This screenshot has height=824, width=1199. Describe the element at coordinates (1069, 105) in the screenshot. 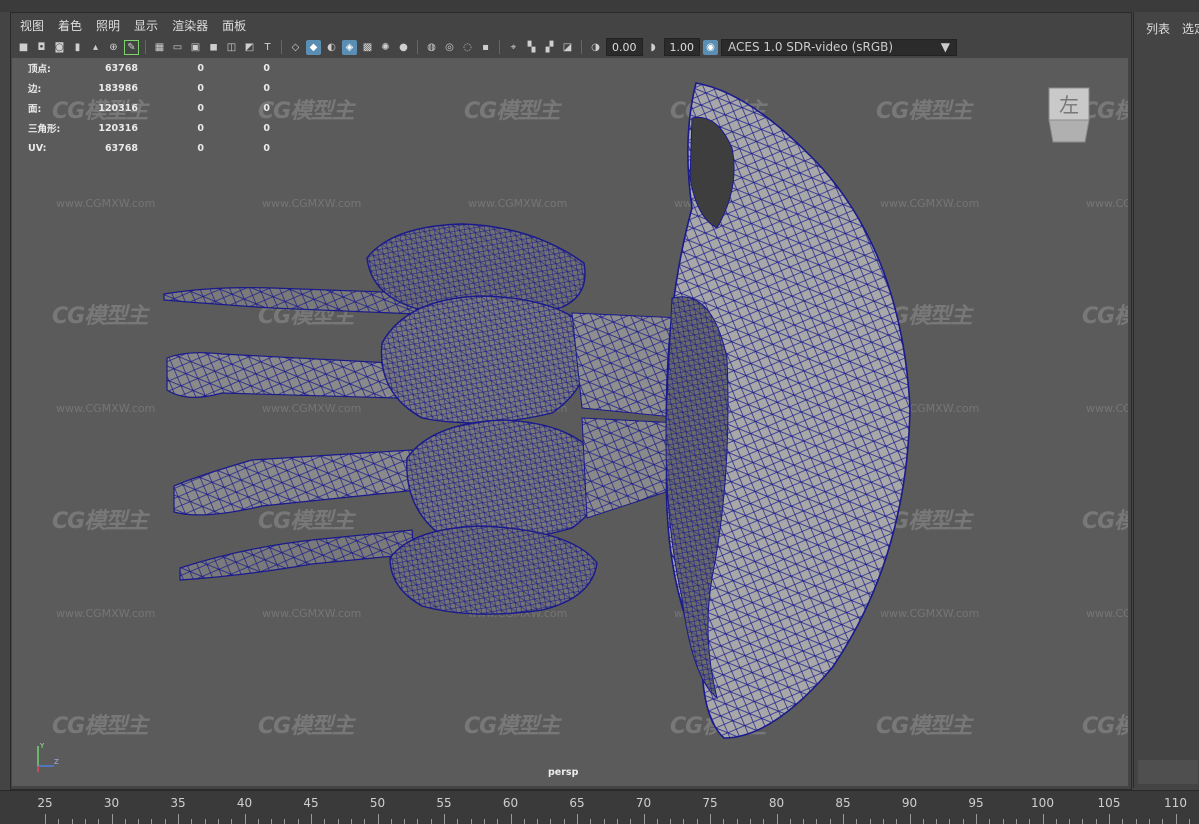

I see `viewcube-label: 左` at that location.